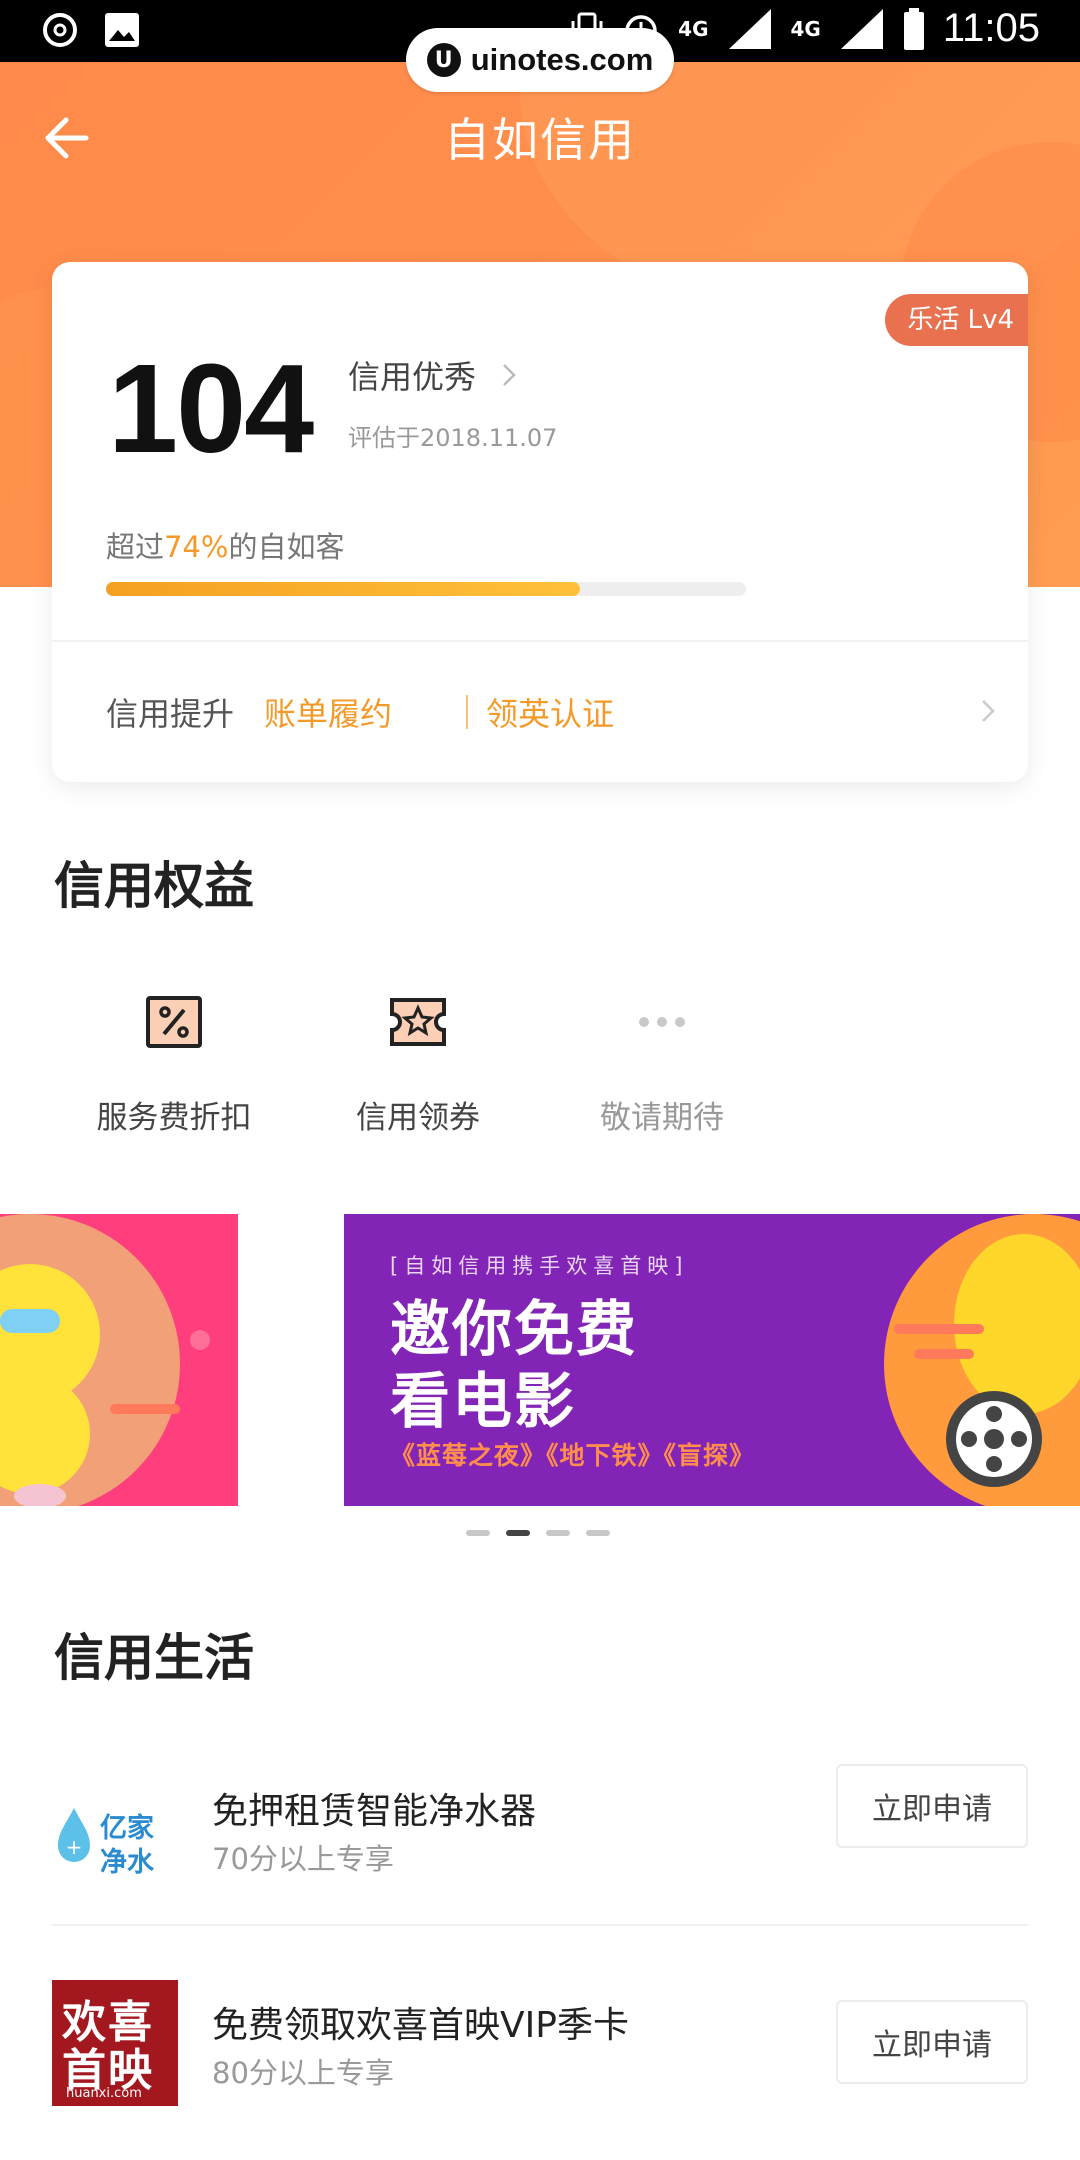 This screenshot has height=2160, width=1080. What do you see at coordinates (127, 1862) in the screenshot?
I see `logo-text-2: 净水` at bounding box center [127, 1862].